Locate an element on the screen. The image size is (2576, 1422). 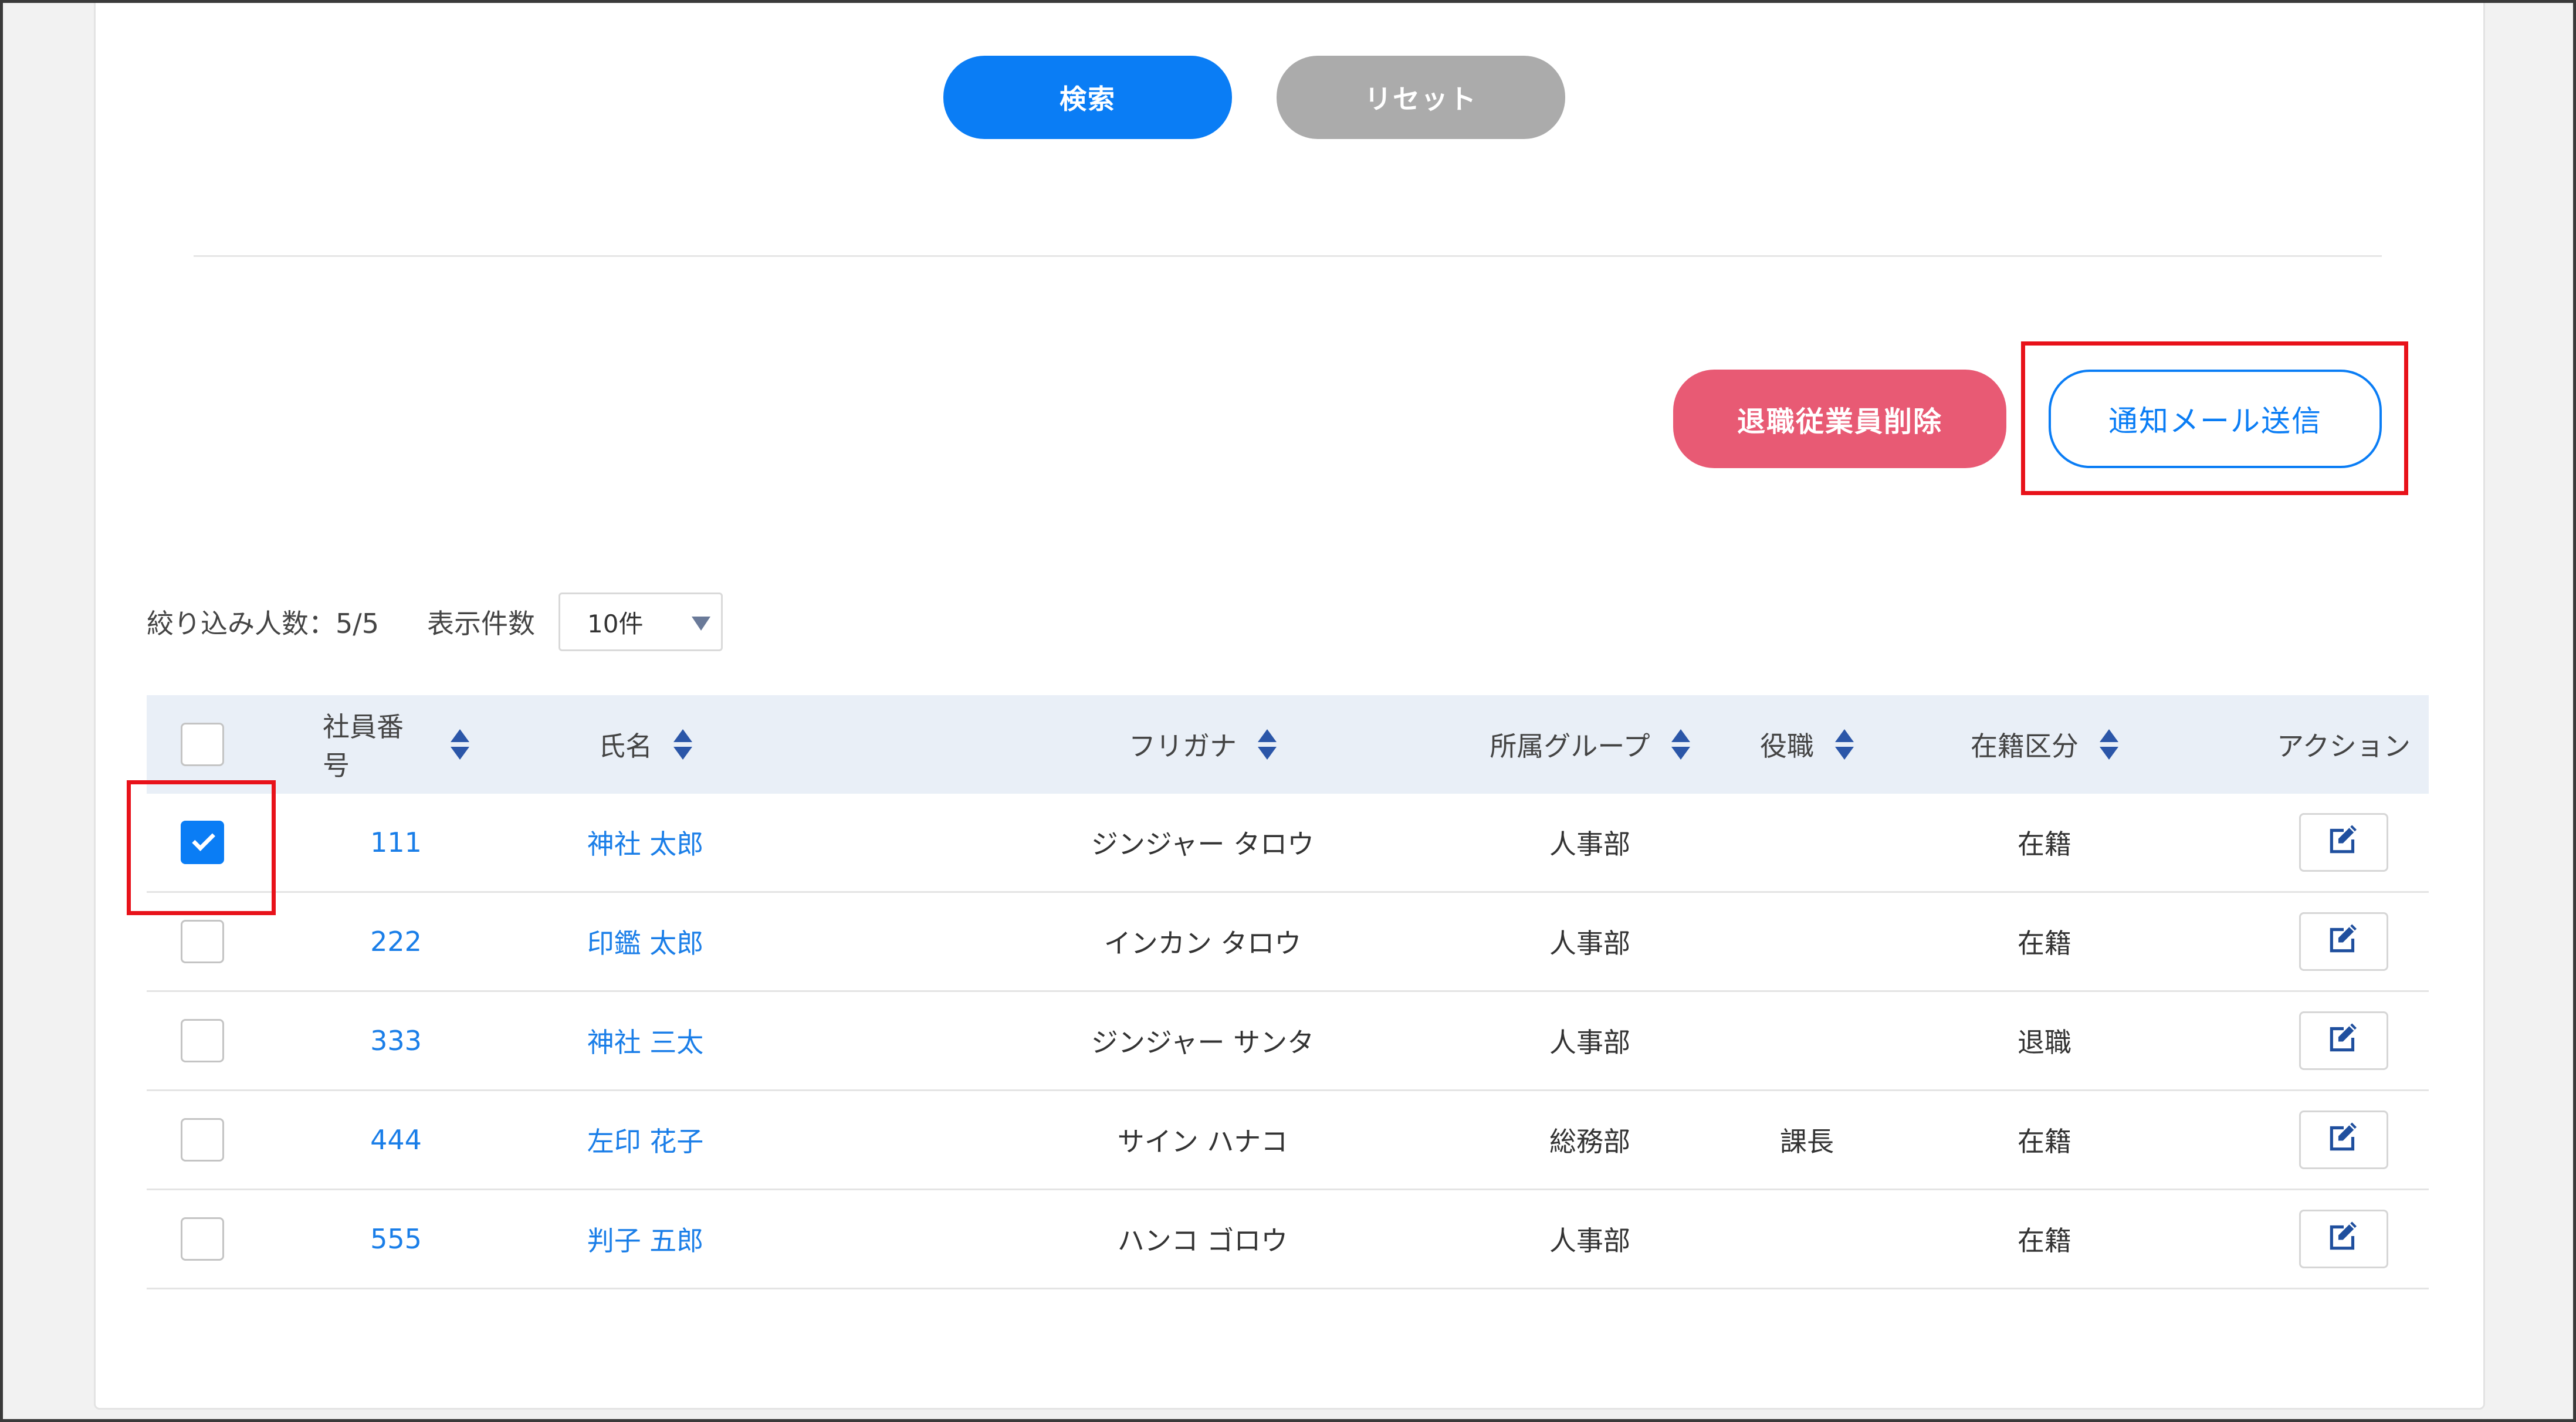
header-employee-id: 社員番号 is located at coordinates (396, 744).